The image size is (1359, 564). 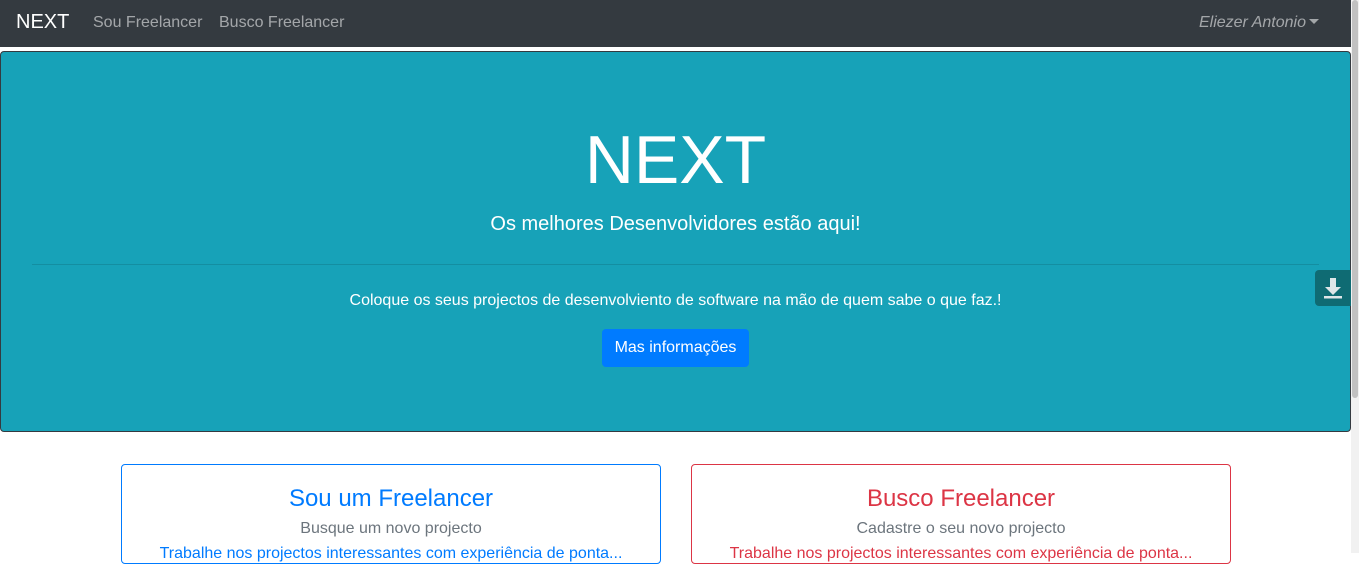 I want to click on caret-down-icon, so click(x=1314, y=21).